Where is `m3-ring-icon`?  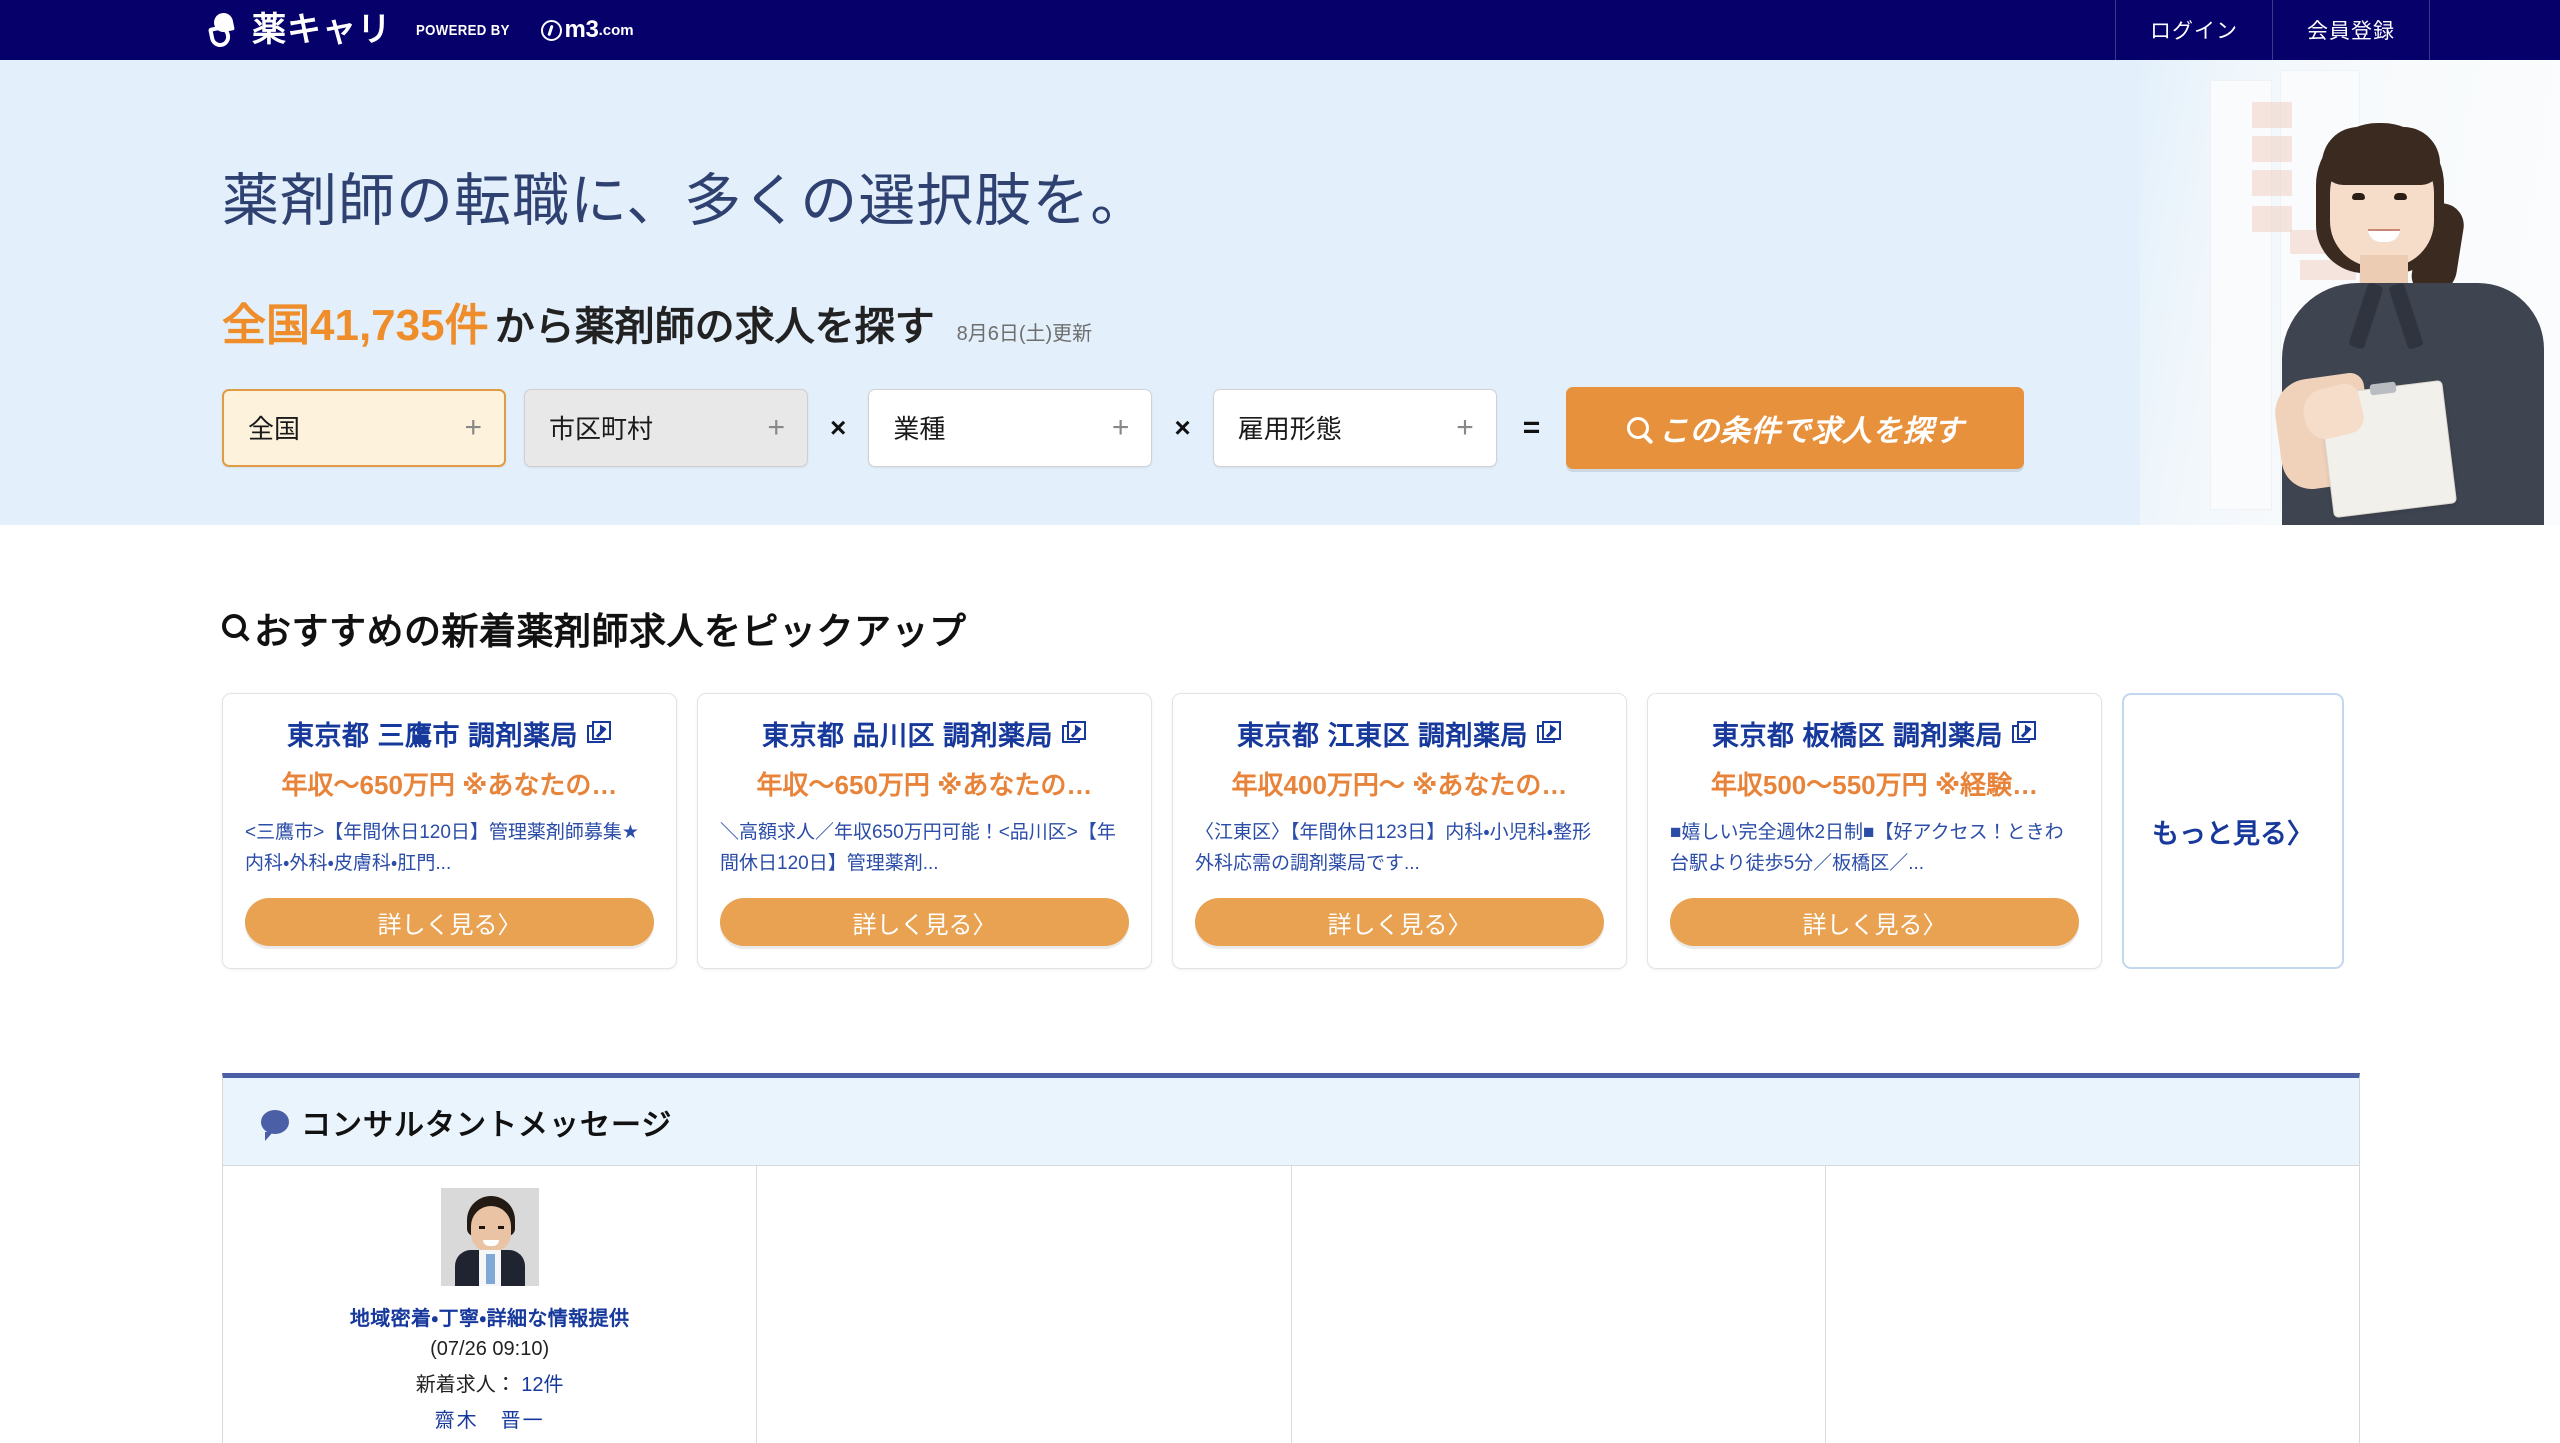 m3-ring-icon is located at coordinates (551, 30).